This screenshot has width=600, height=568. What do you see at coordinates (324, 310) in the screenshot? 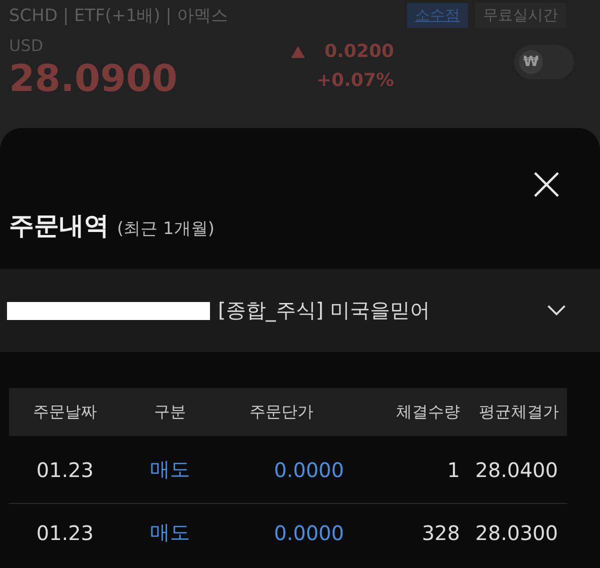
I see `account-name: [종합_주식] 미국을믿어` at bounding box center [324, 310].